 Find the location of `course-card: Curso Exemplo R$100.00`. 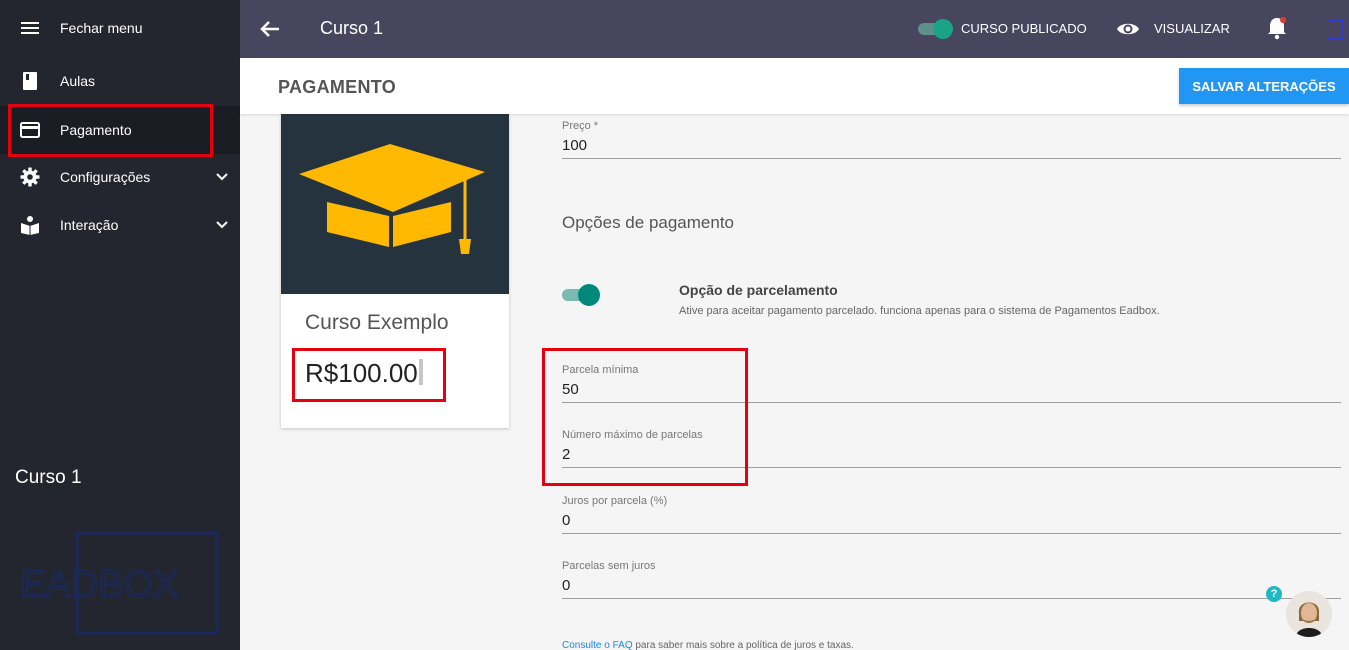

course-card: Curso Exemplo R$100.00 is located at coordinates (395, 271).